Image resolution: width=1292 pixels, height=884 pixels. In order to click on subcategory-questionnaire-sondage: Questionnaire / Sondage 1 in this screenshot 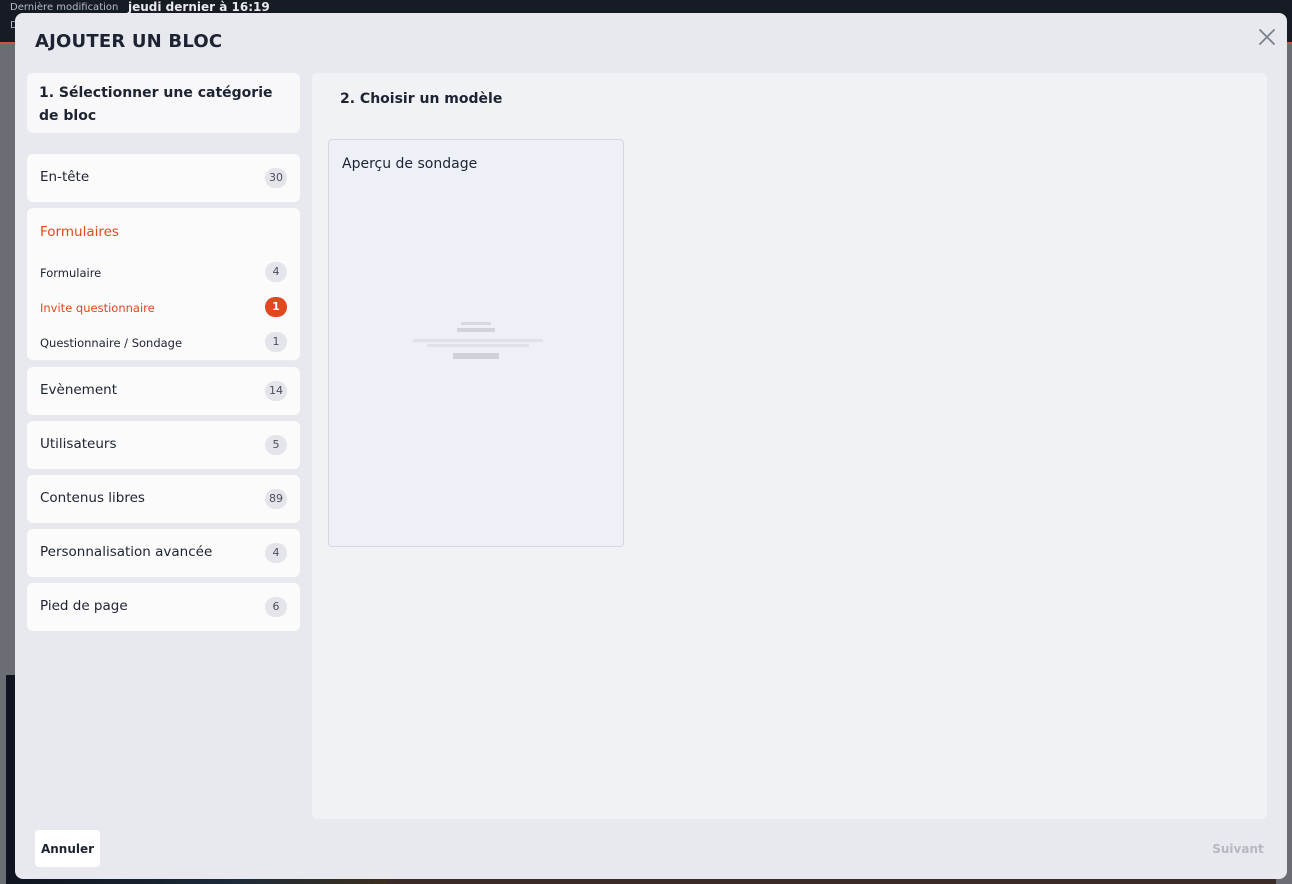, I will do `click(163, 343)`.